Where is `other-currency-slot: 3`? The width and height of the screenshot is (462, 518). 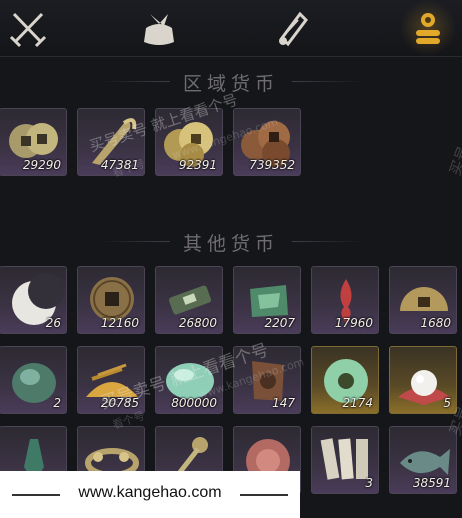 other-currency-slot: 3 is located at coordinates (345, 460).